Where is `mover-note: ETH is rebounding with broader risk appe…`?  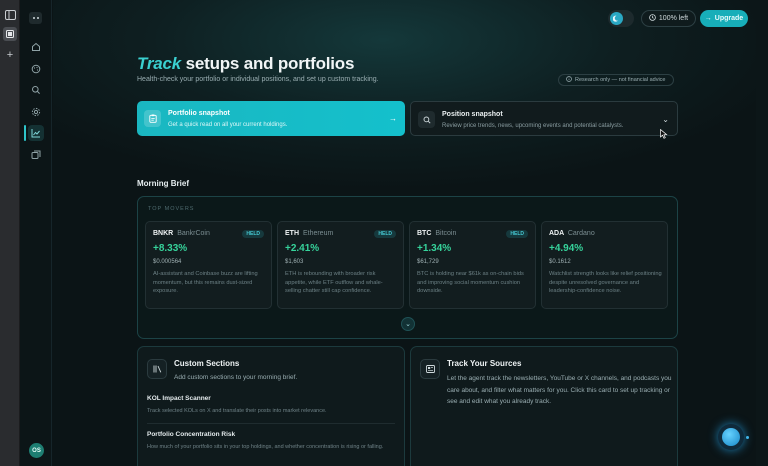
mover-note: ETH is rebounding with broader risk appe… is located at coordinates (334, 282).